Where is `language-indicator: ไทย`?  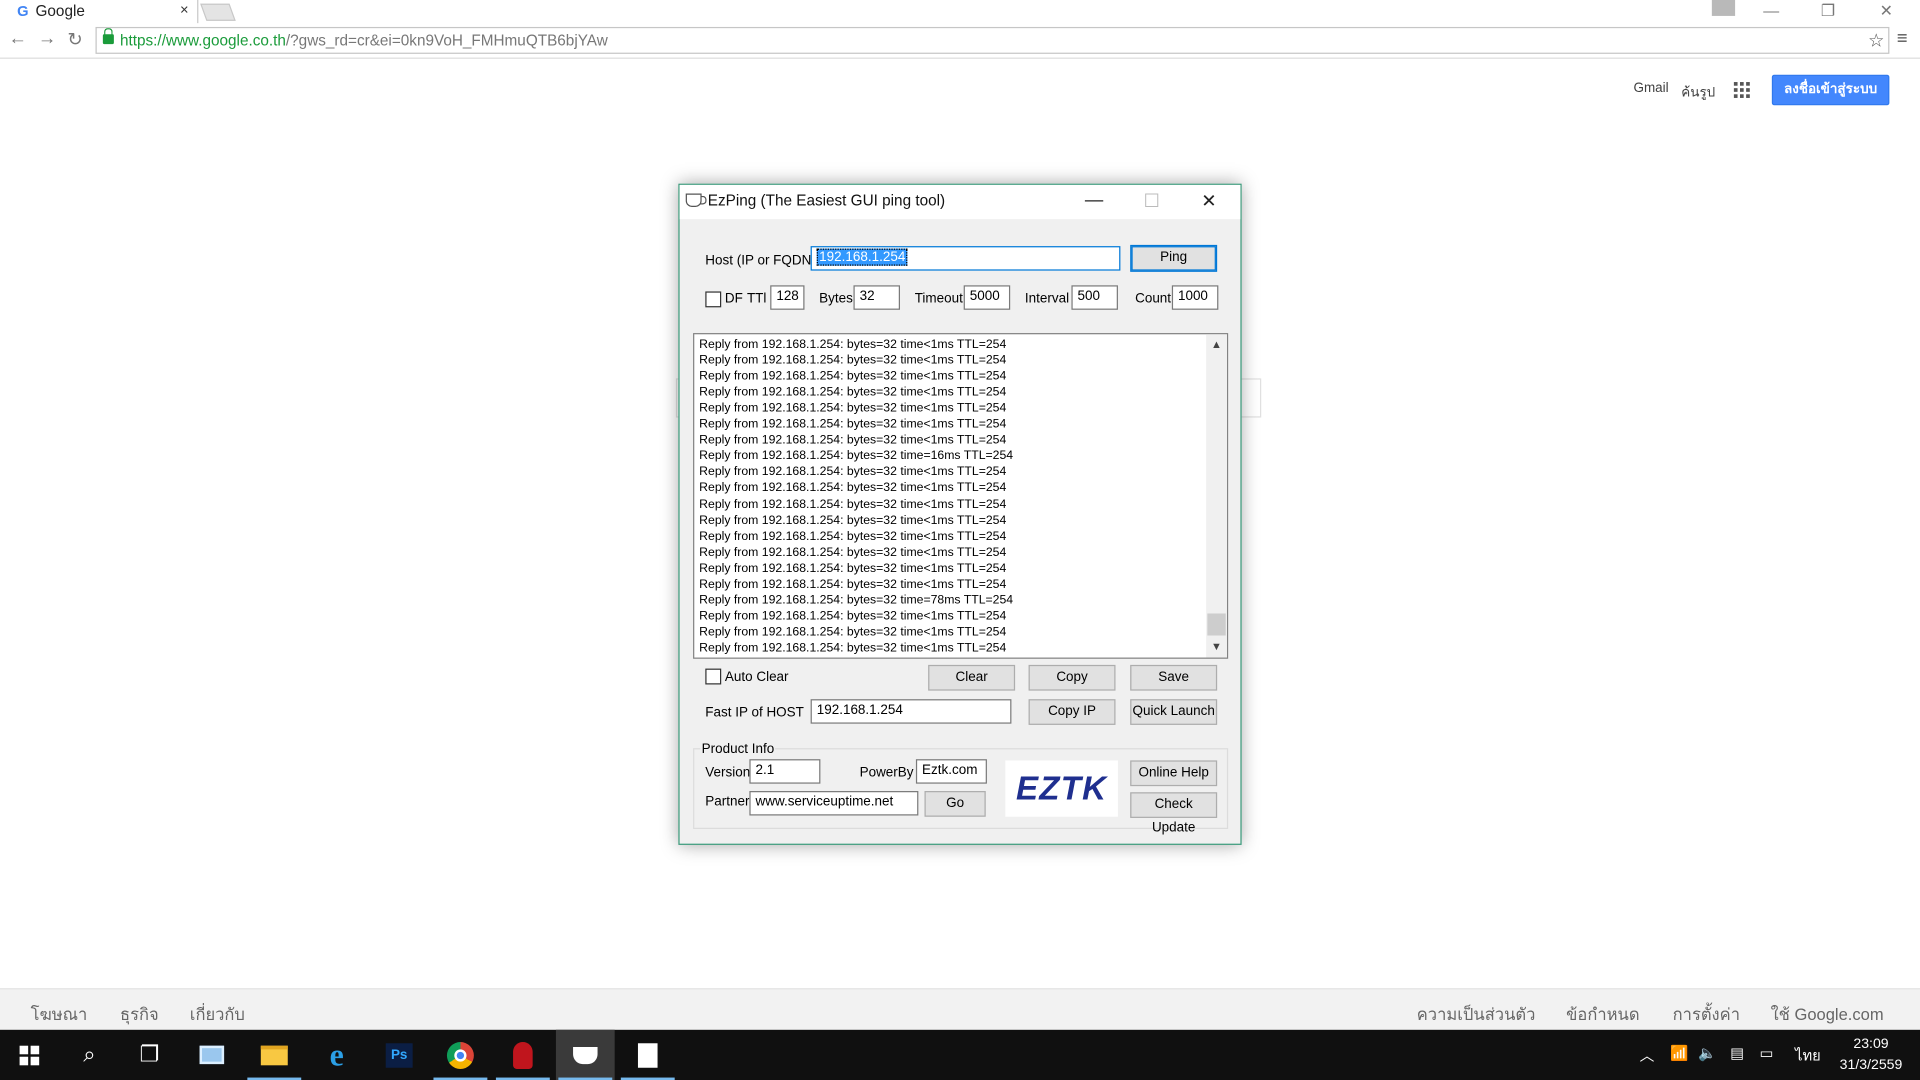 language-indicator: ไทย is located at coordinates (1808, 1055).